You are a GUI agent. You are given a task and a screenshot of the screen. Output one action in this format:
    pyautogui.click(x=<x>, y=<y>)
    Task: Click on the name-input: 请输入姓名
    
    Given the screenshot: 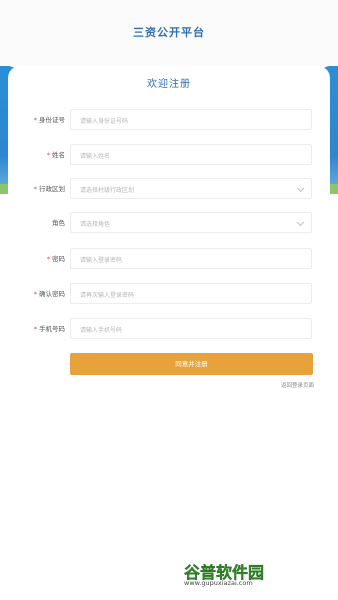 What is the action you would take?
    pyautogui.click(x=191, y=154)
    